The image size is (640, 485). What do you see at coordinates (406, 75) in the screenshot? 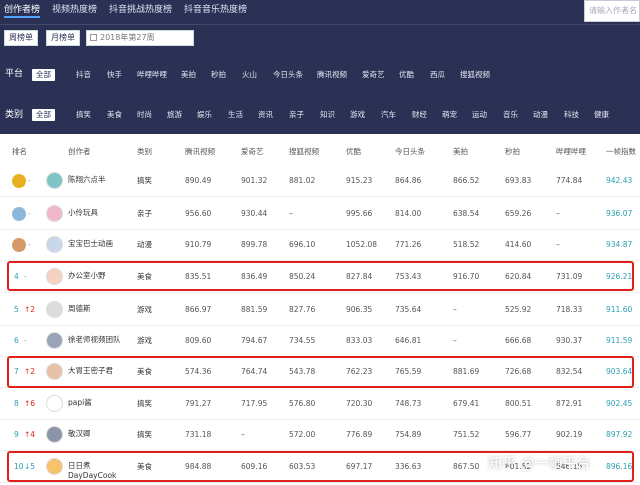
I see `platform-option: 优酷` at bounding box center [406, 75].